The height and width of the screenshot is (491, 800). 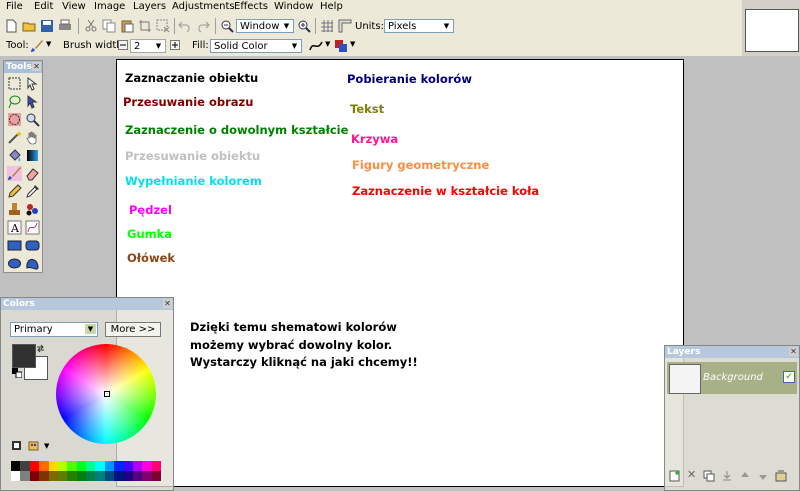 I want to click on lasso-select-icon, so click(x=14, y=101).